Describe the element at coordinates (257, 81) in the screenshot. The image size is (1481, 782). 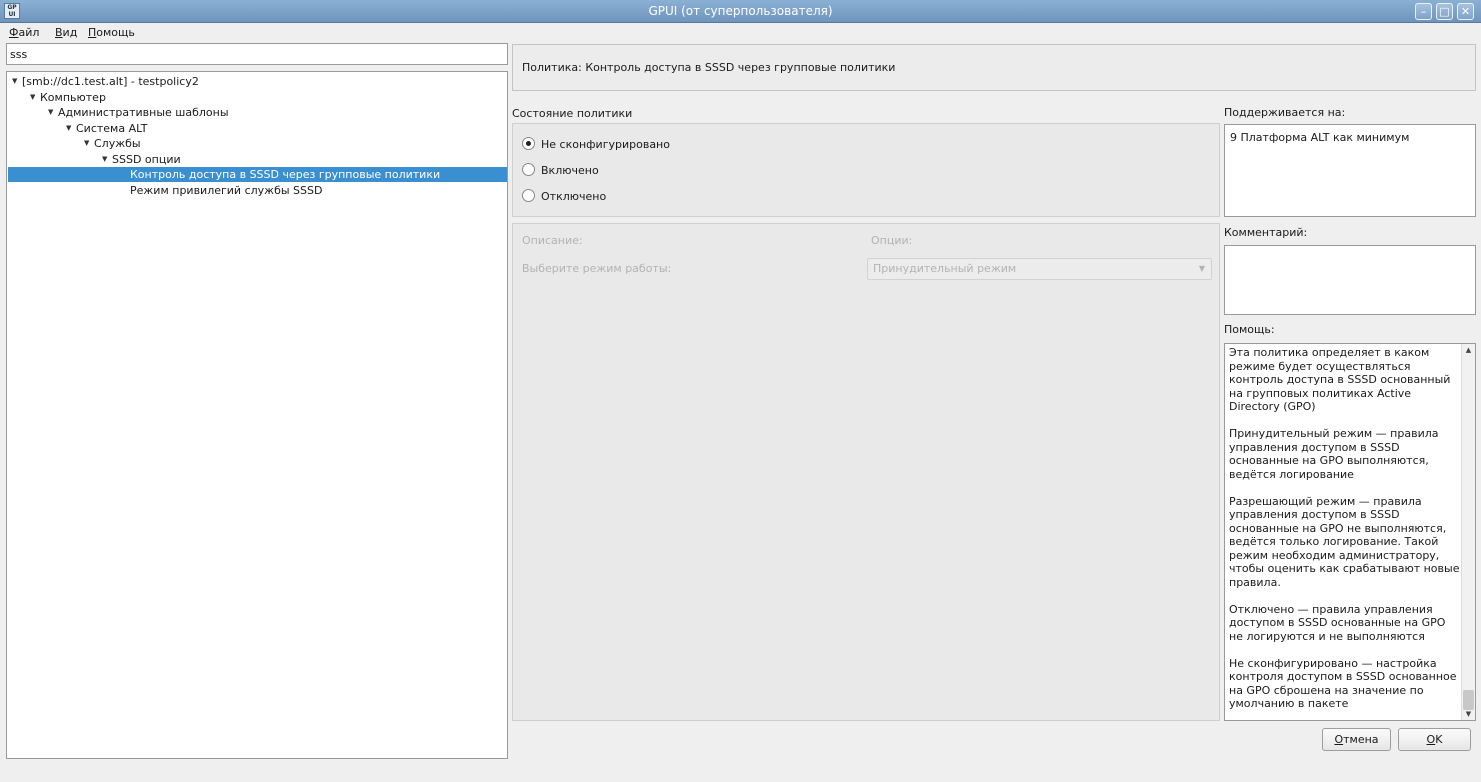
I see `tree-item: ▼ [smb://dc1.test.alt] - testpolicy2` at that location.